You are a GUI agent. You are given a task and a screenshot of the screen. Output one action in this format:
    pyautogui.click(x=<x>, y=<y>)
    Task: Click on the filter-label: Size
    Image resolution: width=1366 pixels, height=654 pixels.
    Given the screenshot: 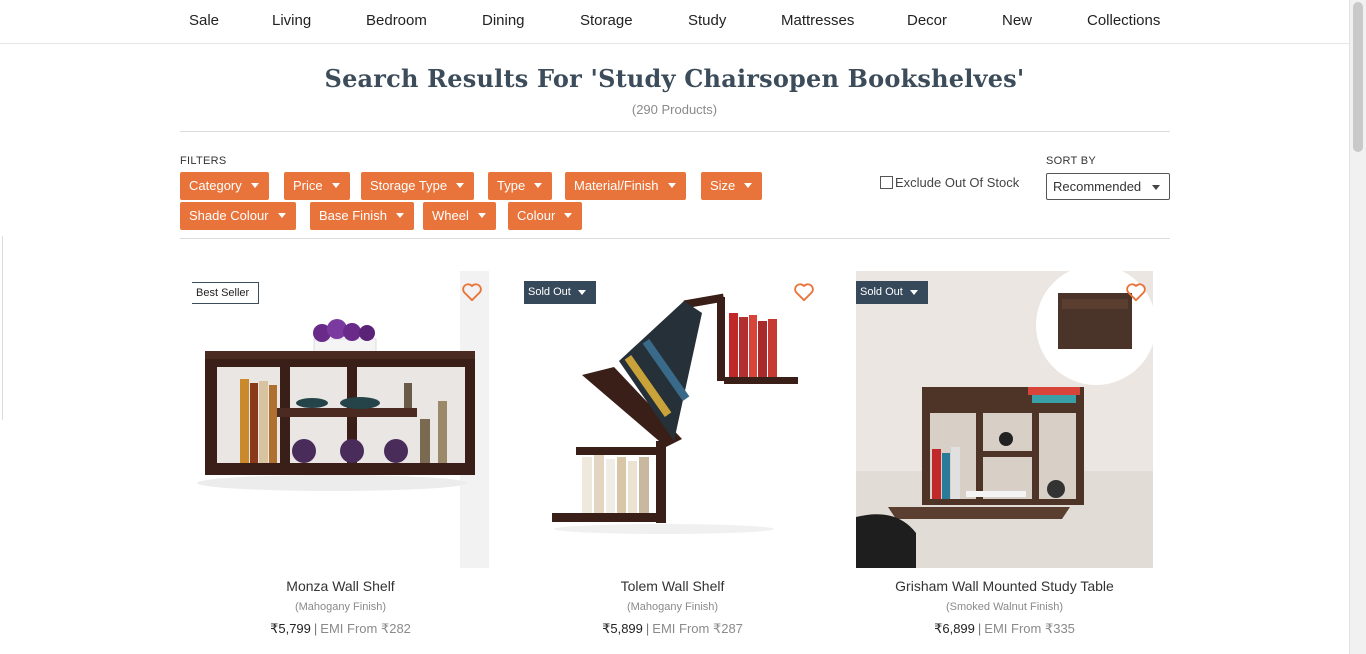 What is the action you would take?
    pyautogui.click(x=723, y=185)
    